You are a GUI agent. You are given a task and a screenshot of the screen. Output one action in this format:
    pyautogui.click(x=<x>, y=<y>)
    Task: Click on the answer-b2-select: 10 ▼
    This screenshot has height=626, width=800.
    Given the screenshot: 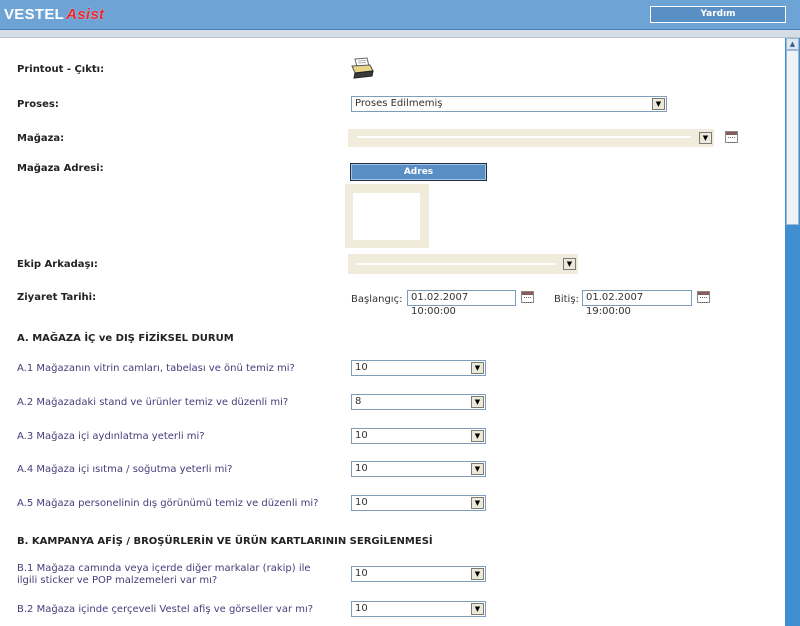 What is the action you would take?
    pyautogui.click(x=418, y=609)
    